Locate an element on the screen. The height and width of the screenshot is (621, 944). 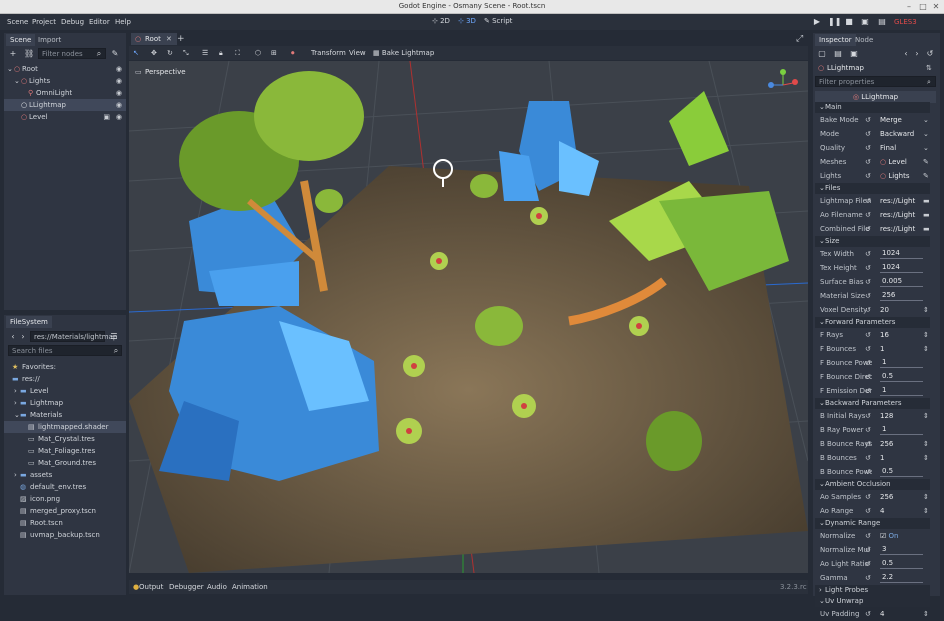
property-value: 1024 is located at coordinates (901, 254).